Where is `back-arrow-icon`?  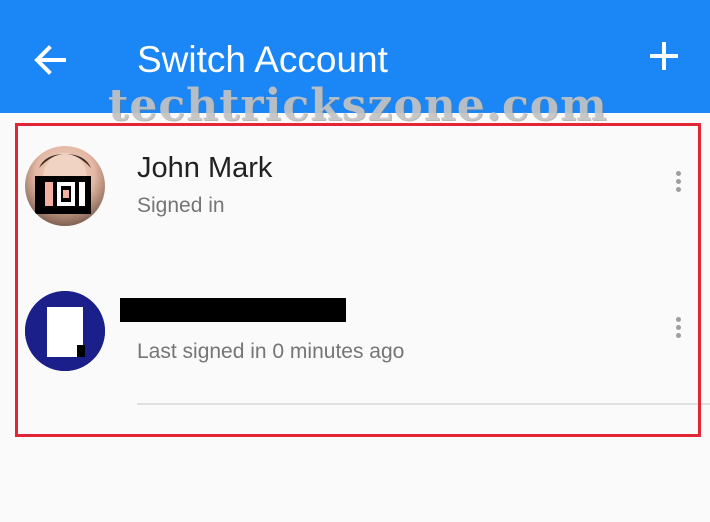
back-arrow-icon is located at coordinates (50, 60).